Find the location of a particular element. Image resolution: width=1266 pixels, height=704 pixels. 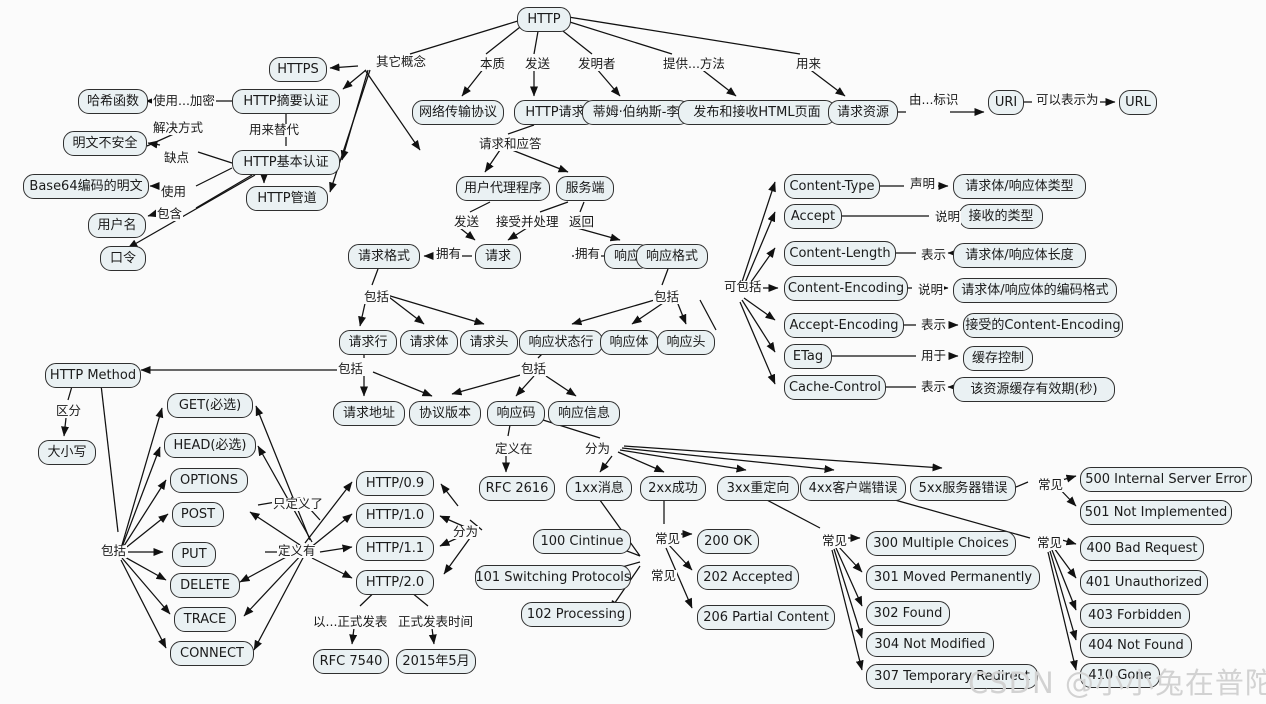

node-ct-desc: 请求体/响应体类型 is located at coordinates (1019, 186).